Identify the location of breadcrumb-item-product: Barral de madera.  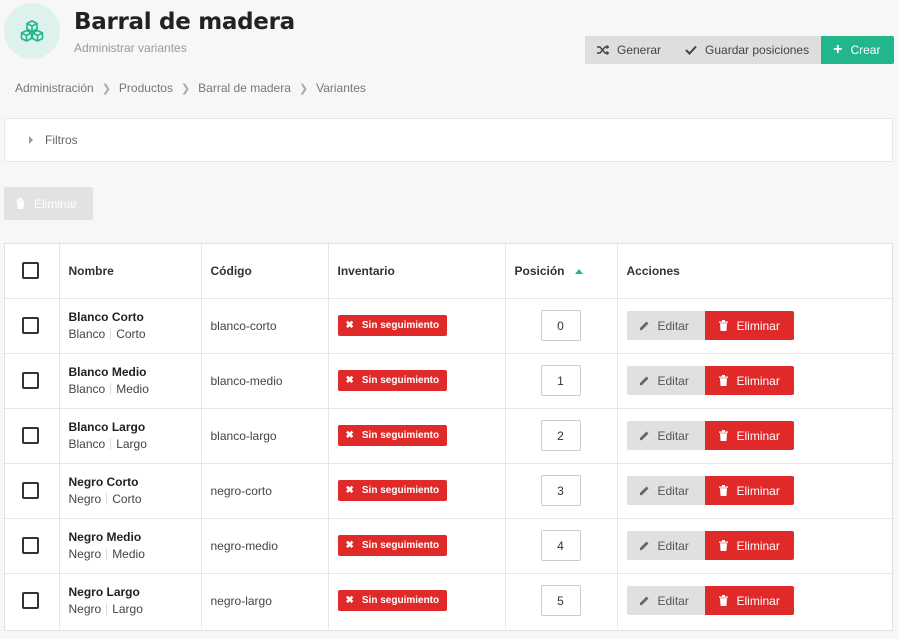
(244, 88).